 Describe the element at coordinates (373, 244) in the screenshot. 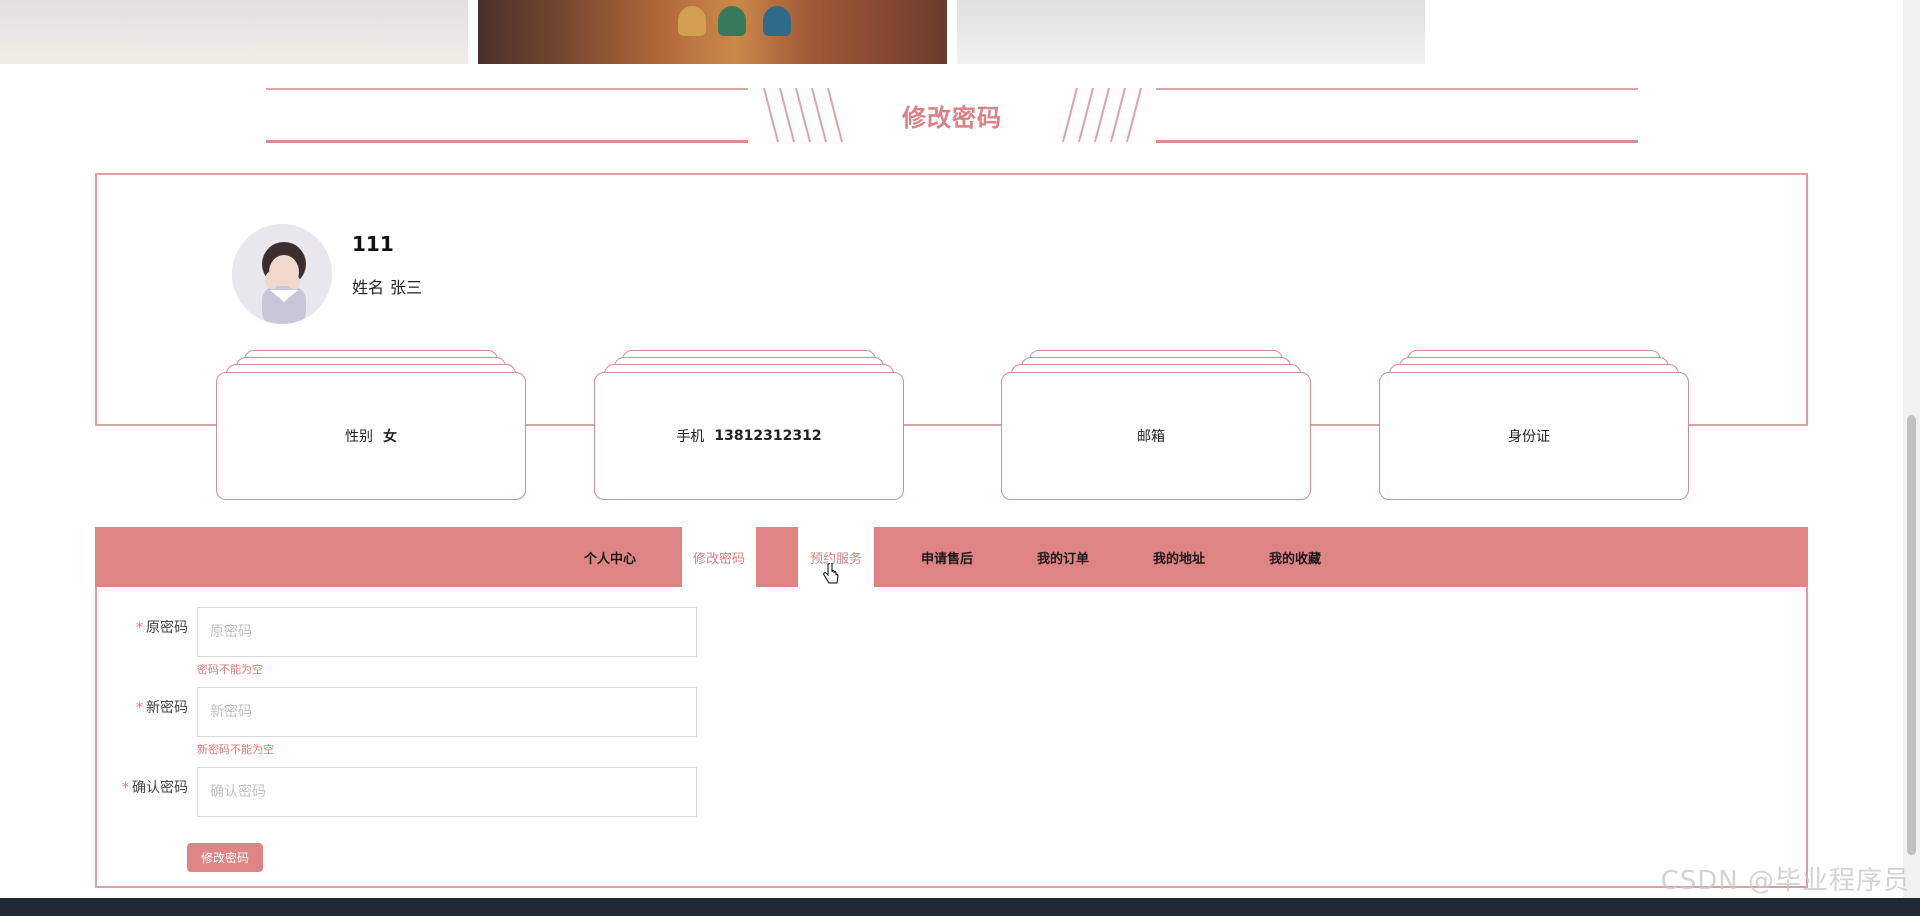

I see `profile-username: 111` at that location.